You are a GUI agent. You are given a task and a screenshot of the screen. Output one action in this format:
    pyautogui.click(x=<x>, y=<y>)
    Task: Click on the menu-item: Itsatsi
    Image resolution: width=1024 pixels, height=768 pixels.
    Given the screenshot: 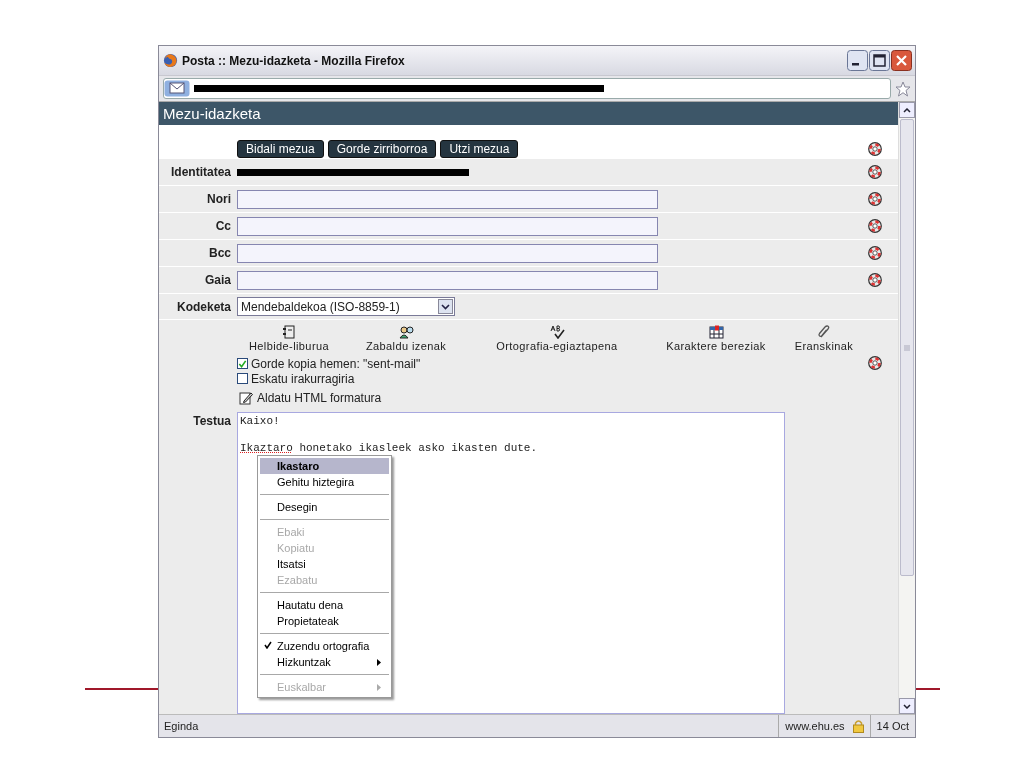 What is the action you would take?
    pyautogui.click(x=324, y=564)
    